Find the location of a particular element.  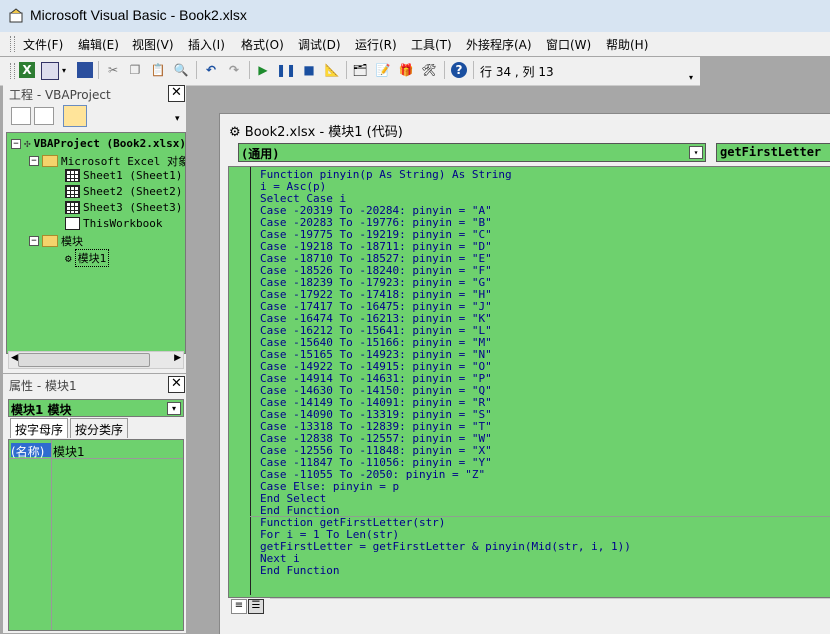

tree-node-label: 模块 is located at coordinates (72, 241).